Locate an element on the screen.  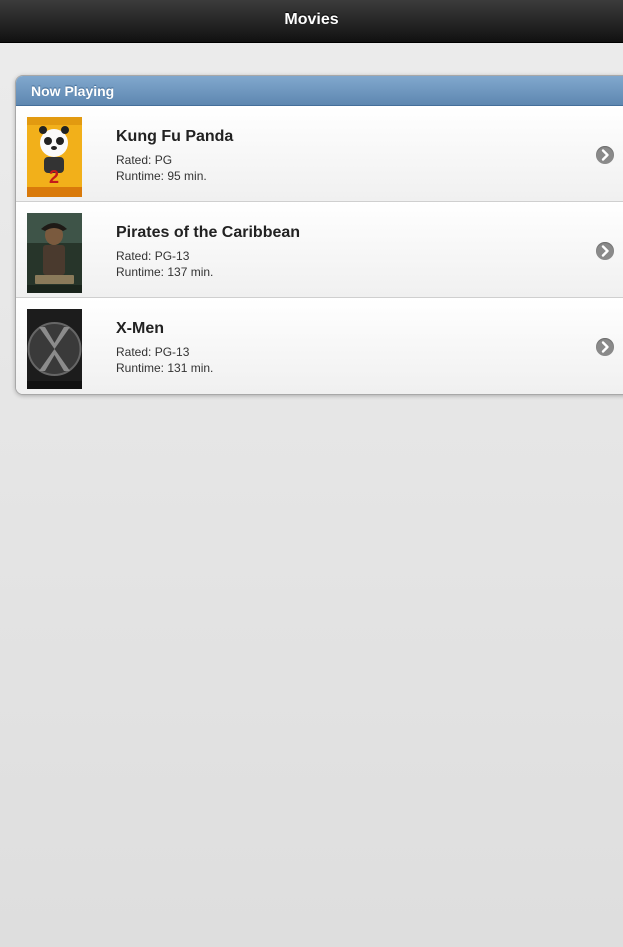
list-divider-now-playing: Now Playing is located at coordinates (319, 91).